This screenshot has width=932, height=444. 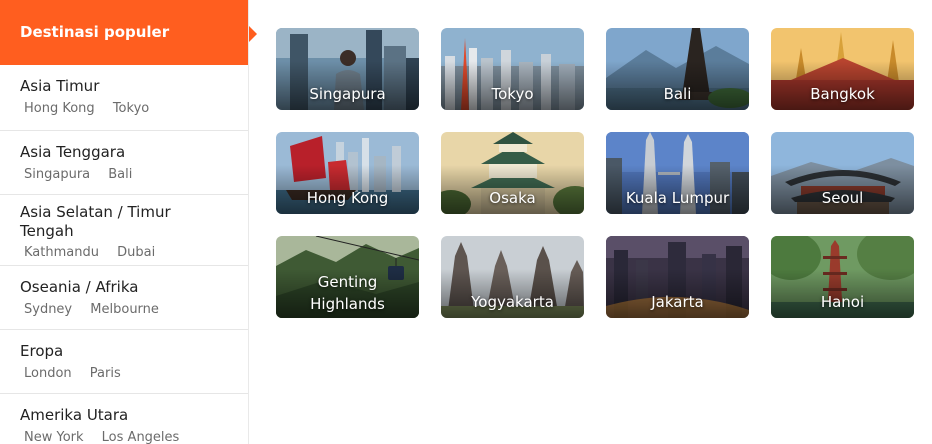 I want to click on destination-label: Bali, so click(x=677, y=94).